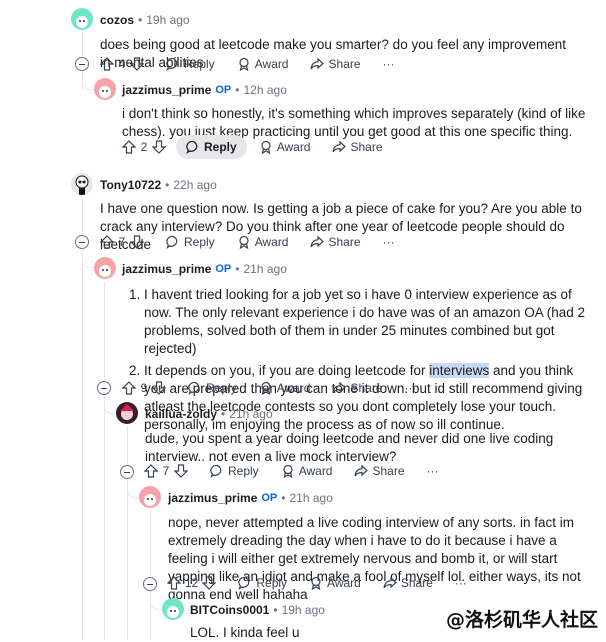  Describe the element at coordinates (144, 147) in the screenshot. I see `vote-group: 2` at that location.